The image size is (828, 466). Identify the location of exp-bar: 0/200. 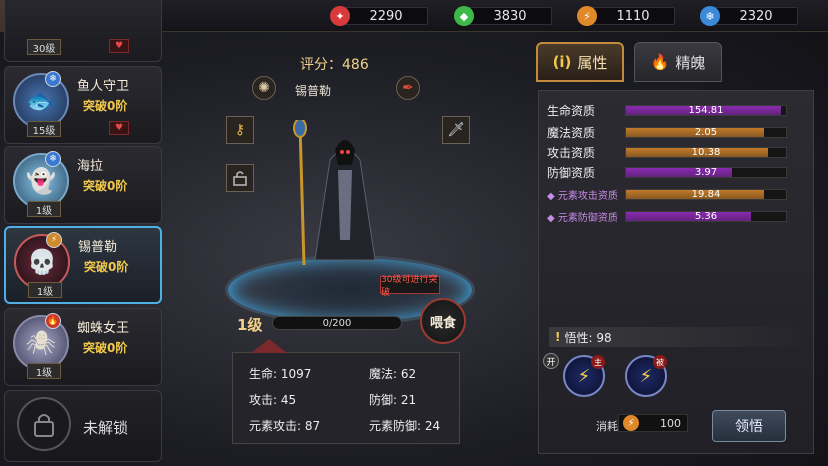
(337, 323).